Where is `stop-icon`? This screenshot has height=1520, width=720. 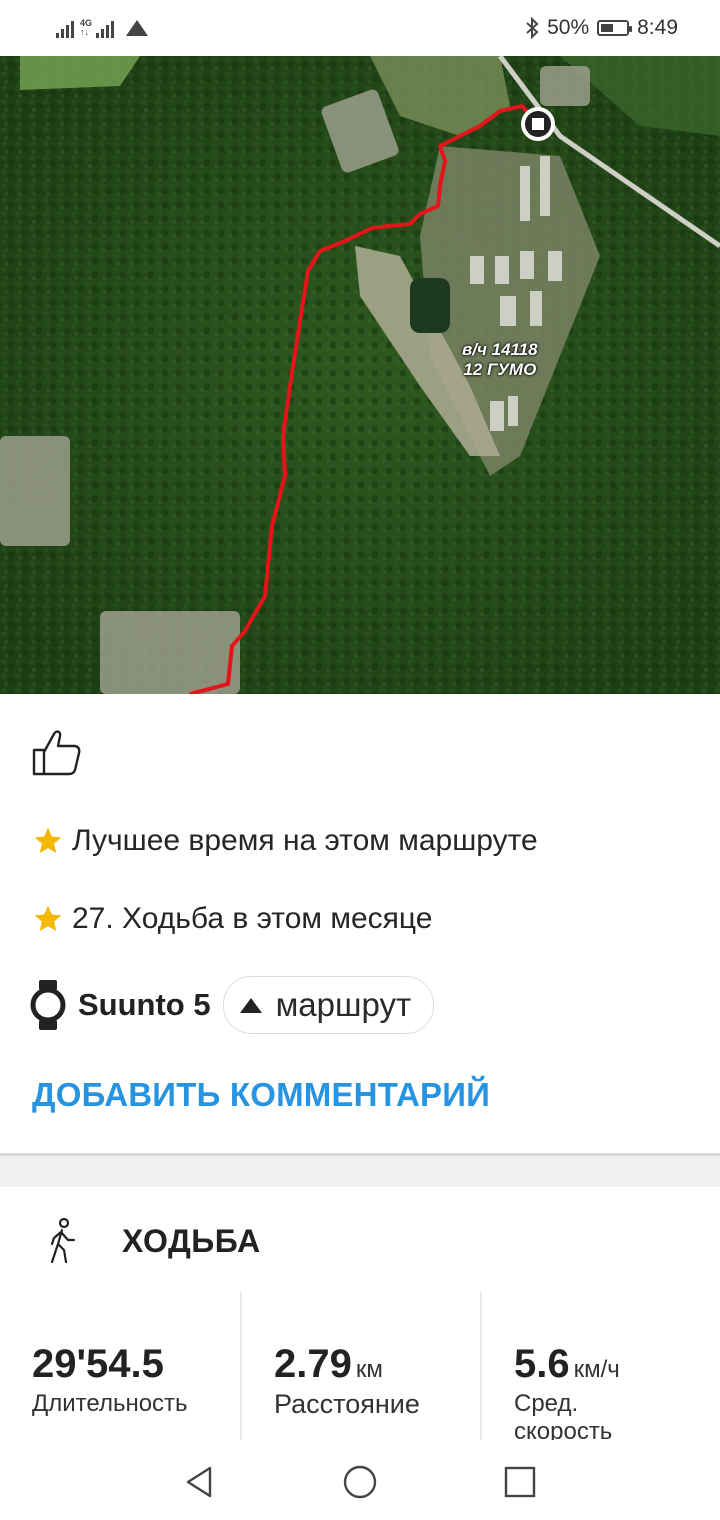 stop-icon is located at coordinates (538, 124).